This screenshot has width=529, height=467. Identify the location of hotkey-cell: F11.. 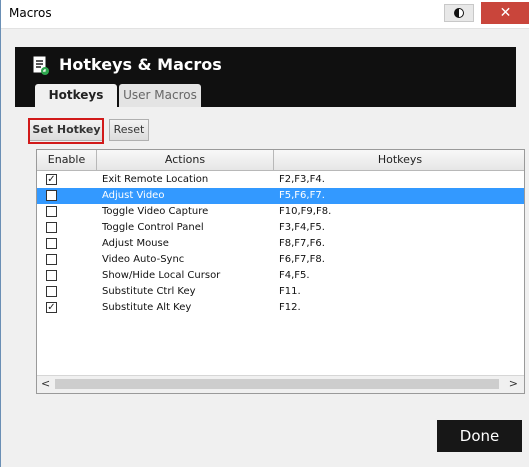
(290, 291).